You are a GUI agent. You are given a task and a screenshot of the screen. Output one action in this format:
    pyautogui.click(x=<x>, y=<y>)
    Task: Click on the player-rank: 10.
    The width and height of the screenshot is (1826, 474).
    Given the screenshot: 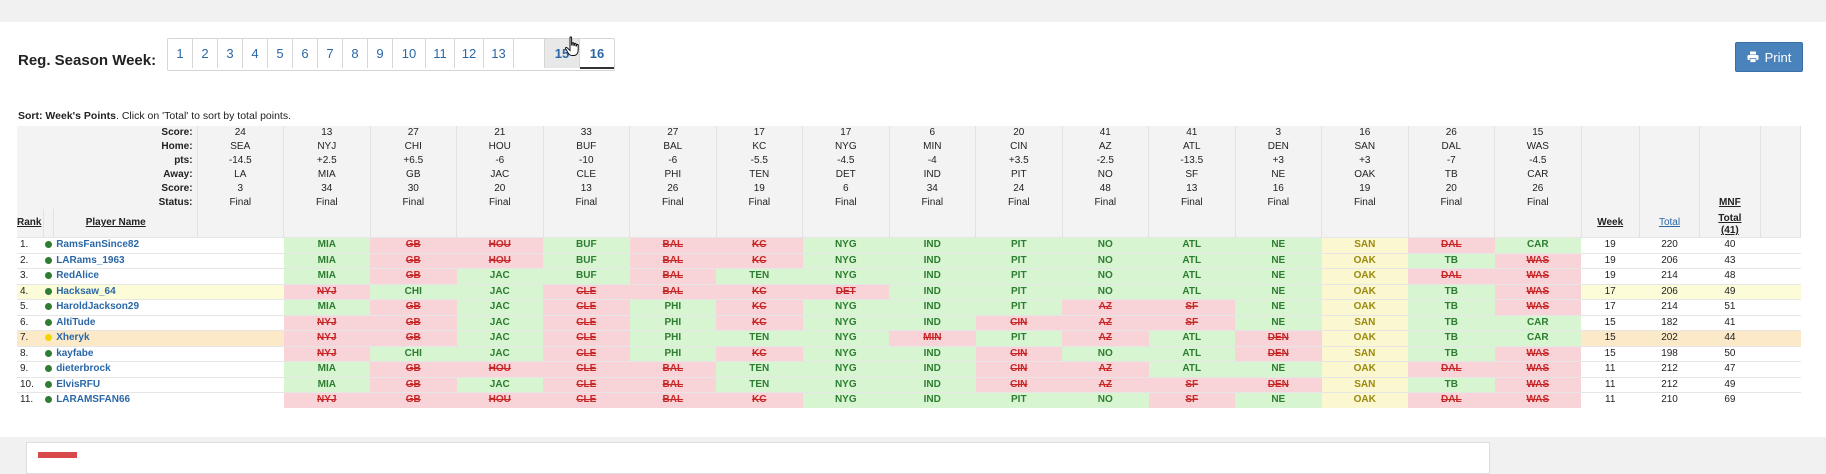 What is the action you would take?
    pyautogui.click(x=30, y=384)
    